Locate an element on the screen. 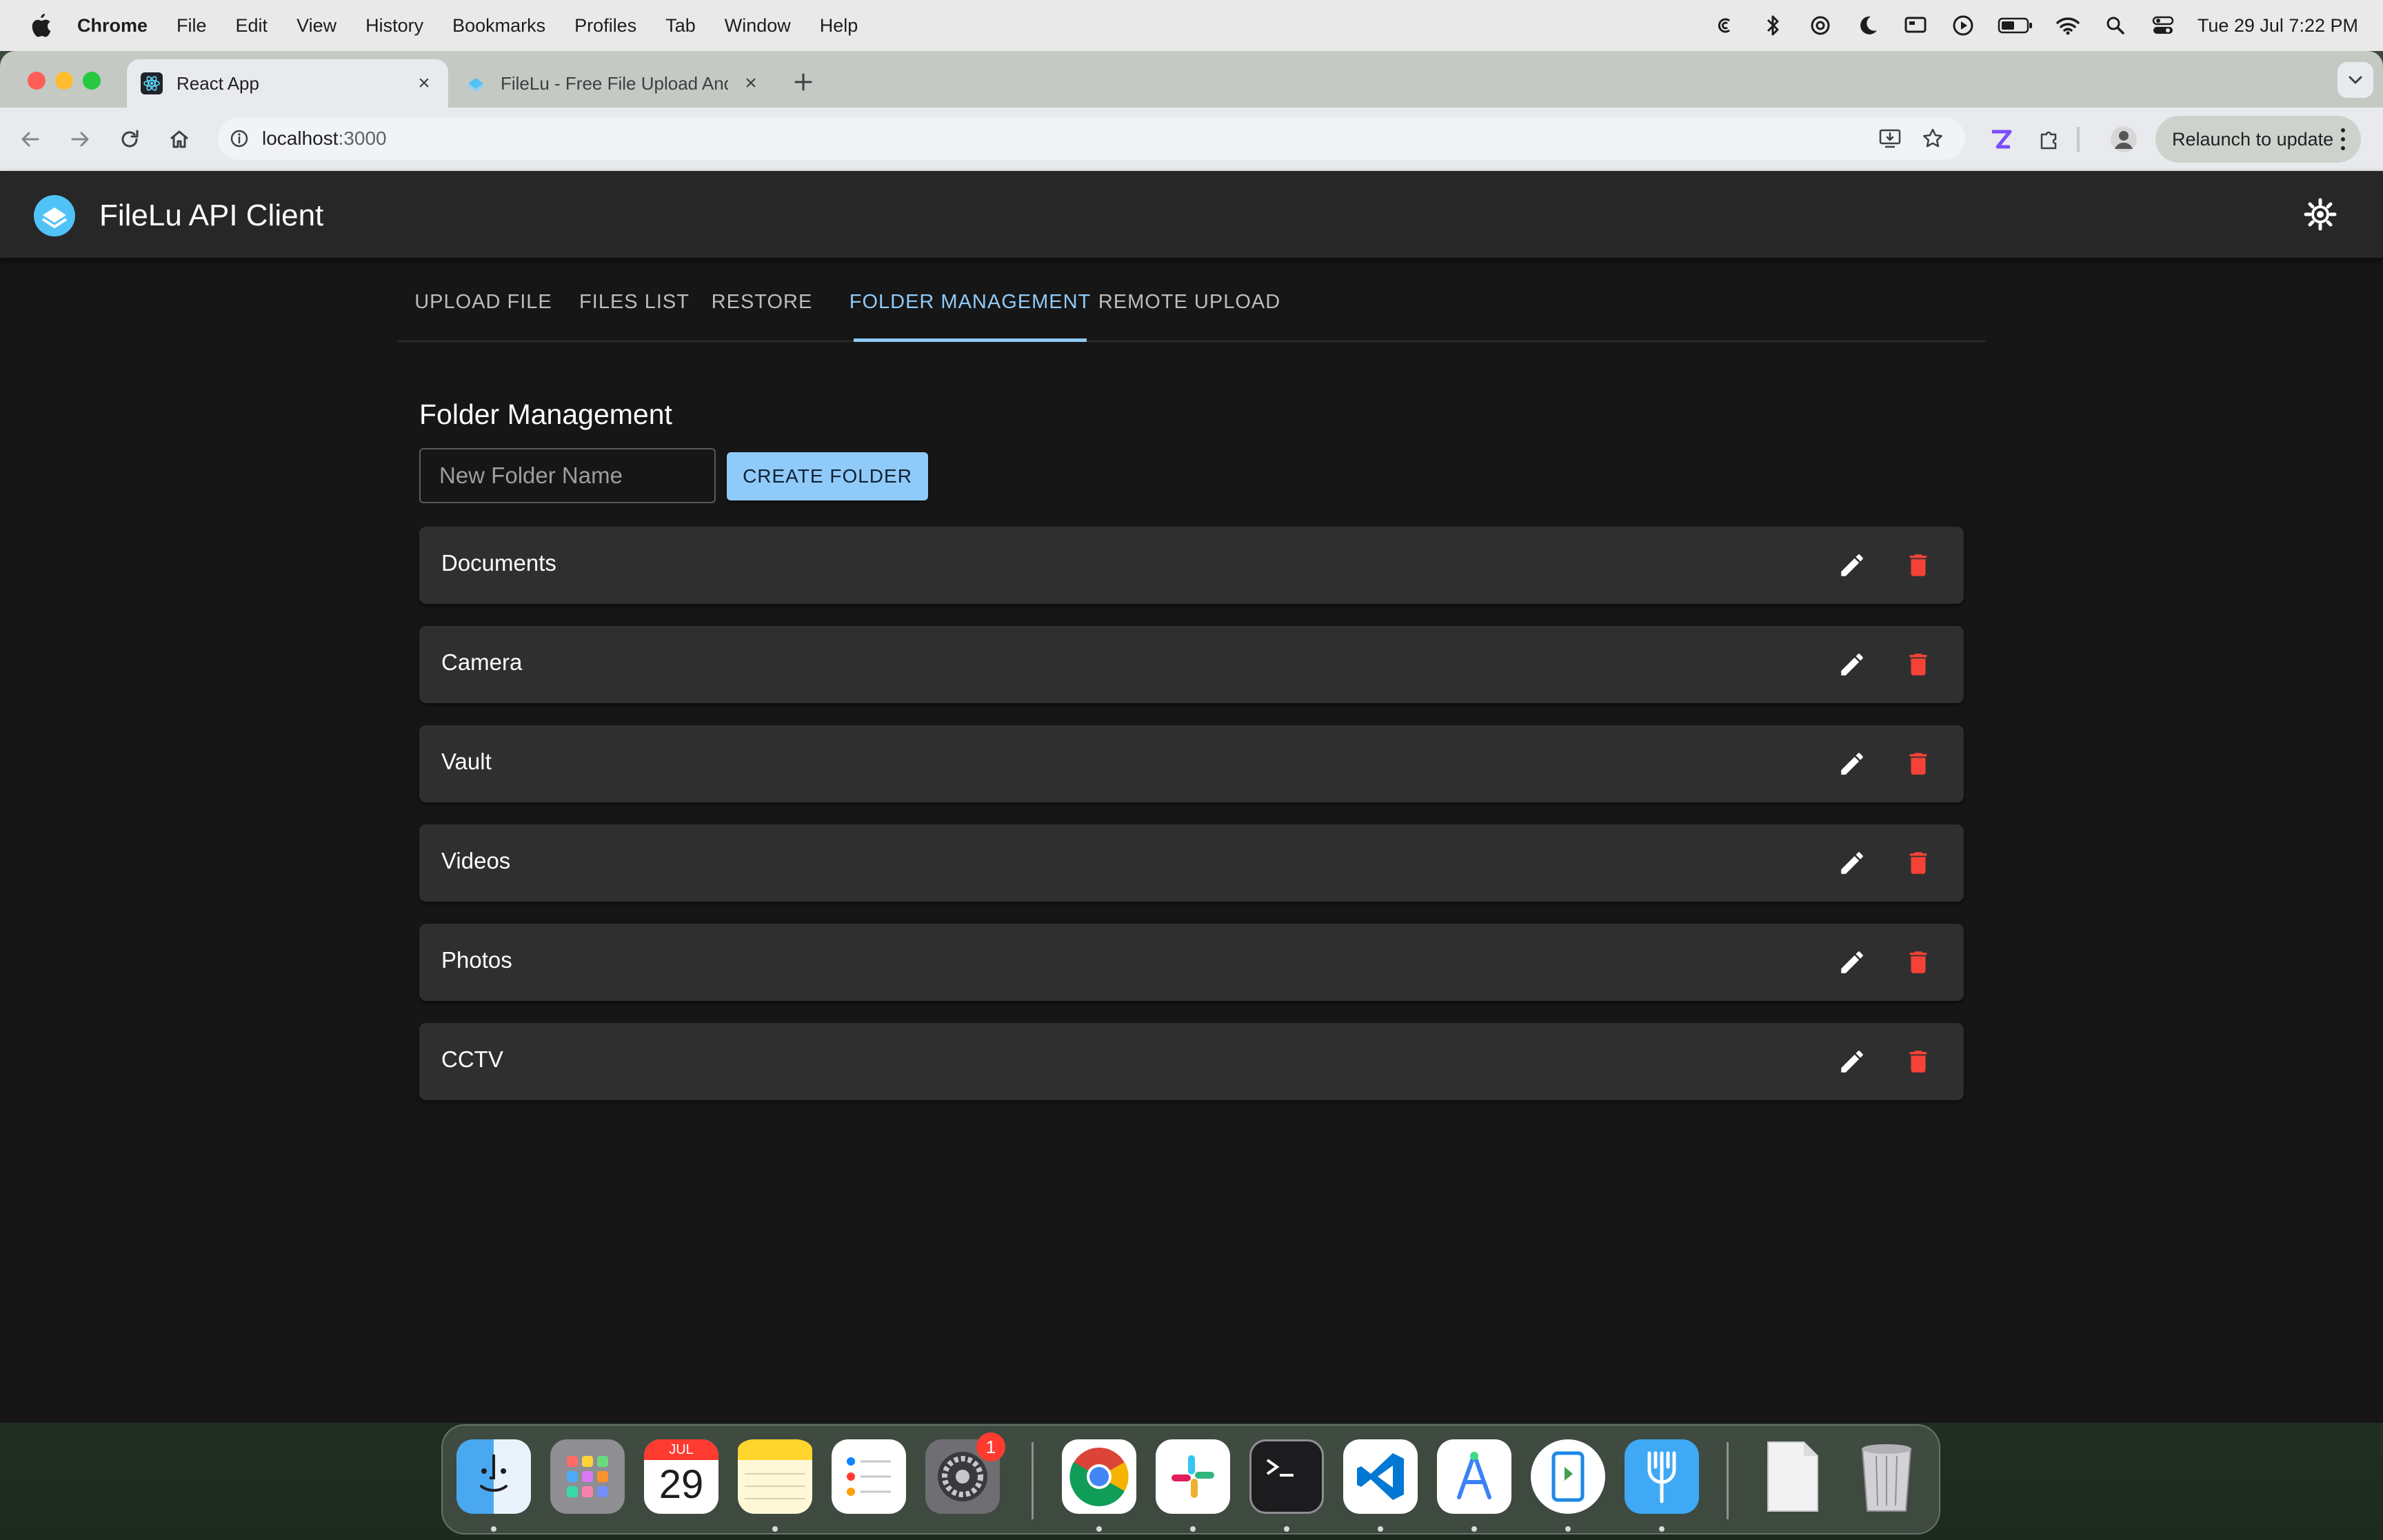  extension-icon is located at coordinates (2001, 139).